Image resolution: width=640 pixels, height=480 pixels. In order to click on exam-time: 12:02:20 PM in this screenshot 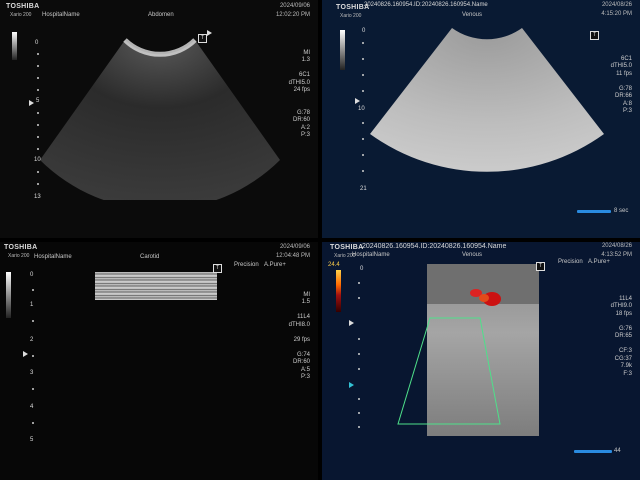, I will do `click(292, 15)`.